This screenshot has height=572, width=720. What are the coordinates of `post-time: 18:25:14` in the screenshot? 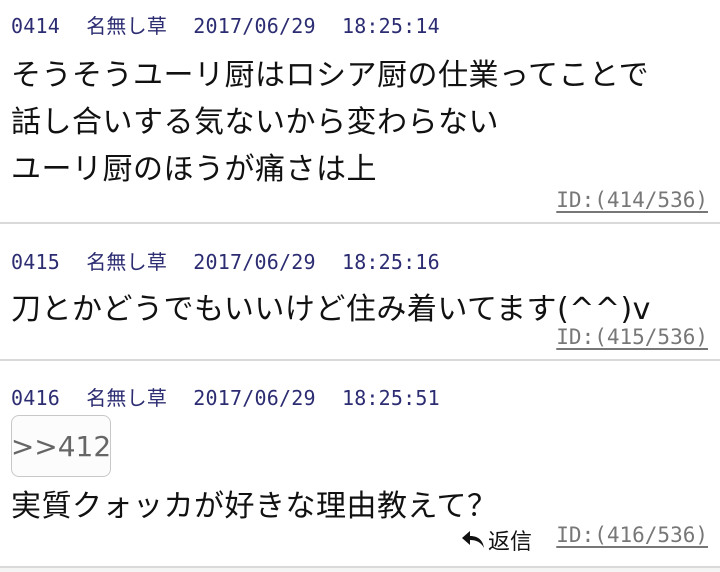 It's located at (390, 26).